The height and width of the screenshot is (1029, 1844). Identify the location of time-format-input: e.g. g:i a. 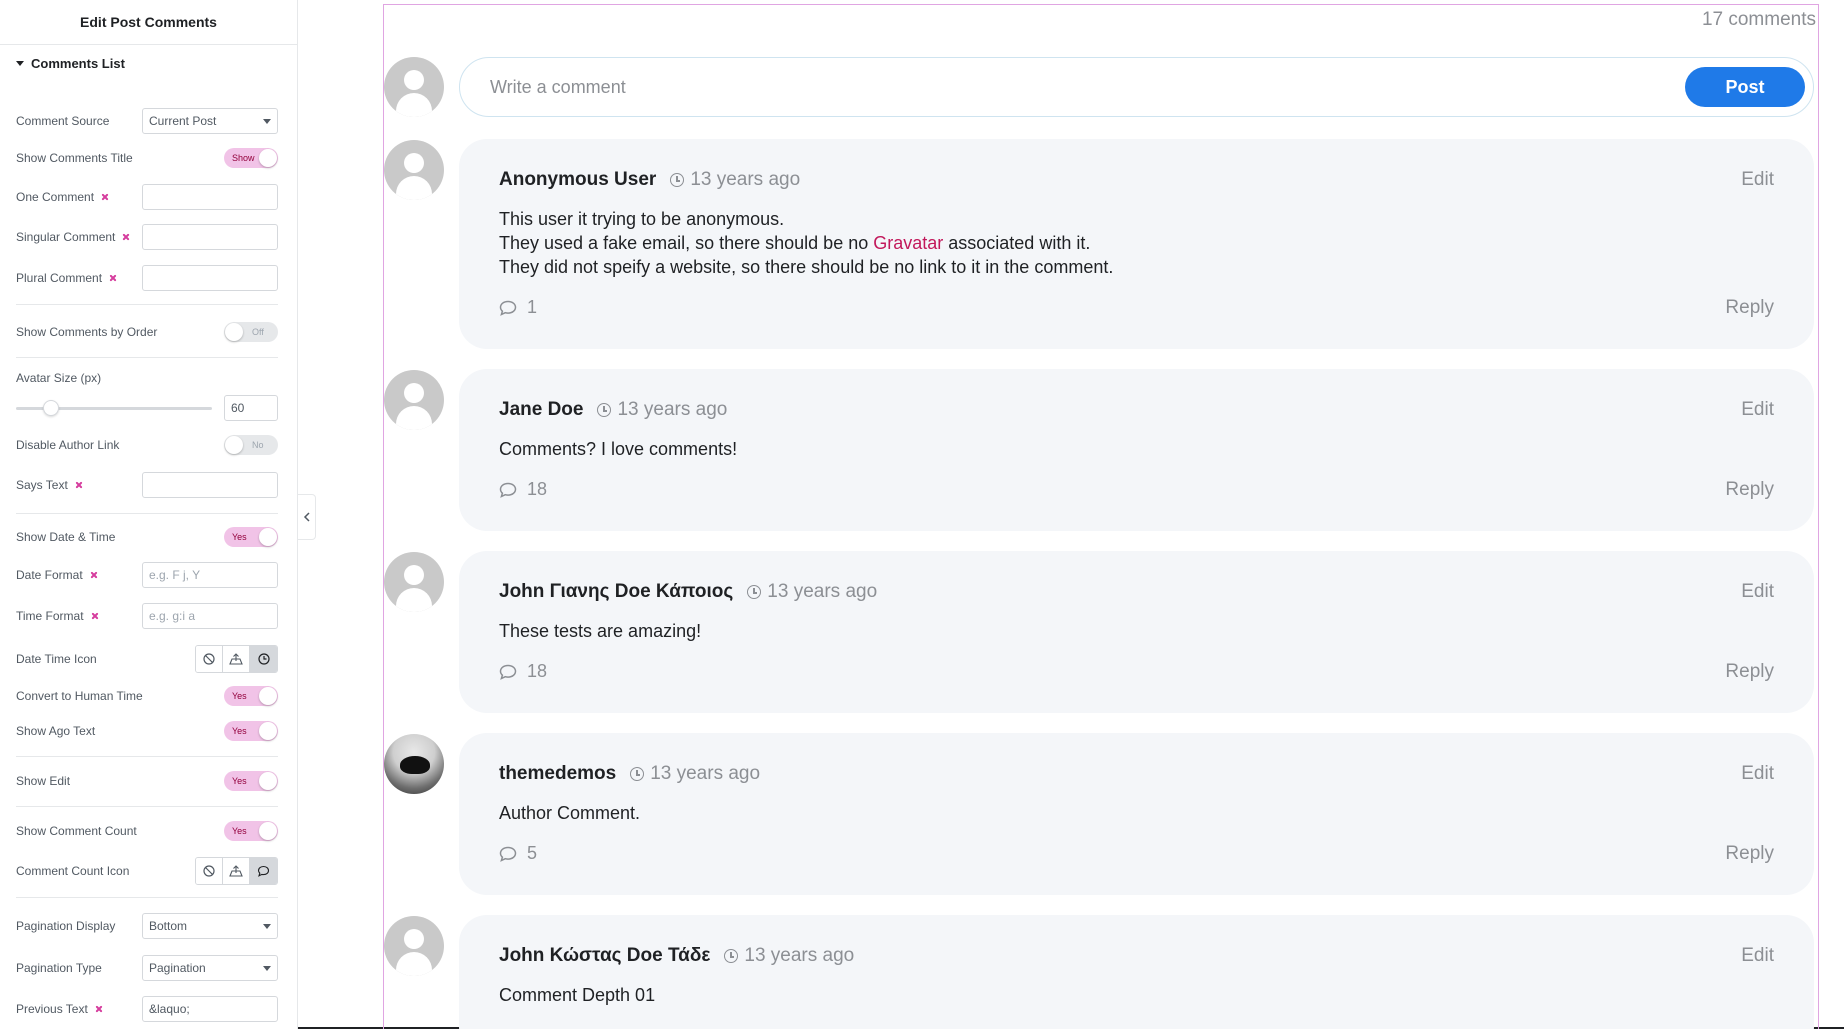
(210, 616).